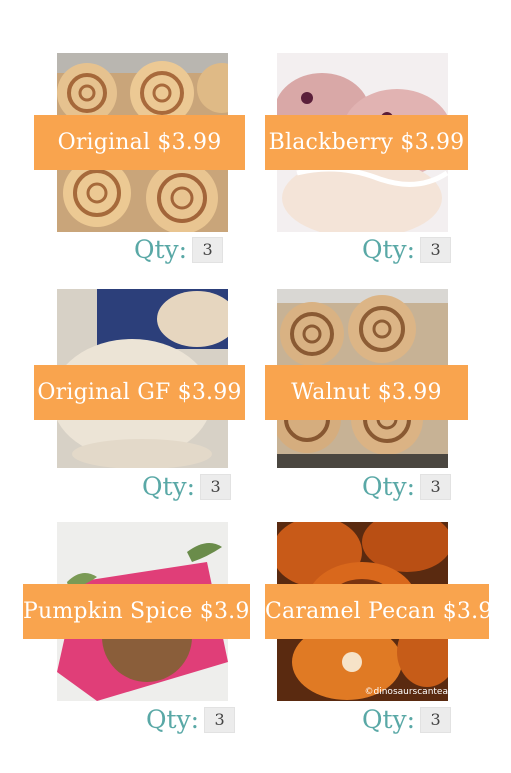 This screenshot has height=773, width=511. What do you see at coordinates (436, 250) in the screenshot?
I see `qty-input-blackberry: 3` at bounding box center [436, 250].